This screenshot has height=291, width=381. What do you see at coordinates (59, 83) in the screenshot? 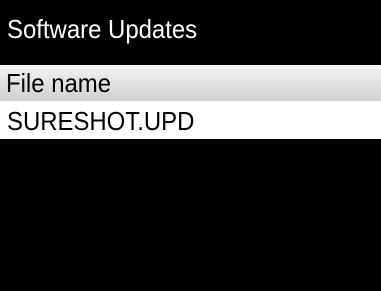
I see `column-header-label: File name` at bounding box center [59, 83].